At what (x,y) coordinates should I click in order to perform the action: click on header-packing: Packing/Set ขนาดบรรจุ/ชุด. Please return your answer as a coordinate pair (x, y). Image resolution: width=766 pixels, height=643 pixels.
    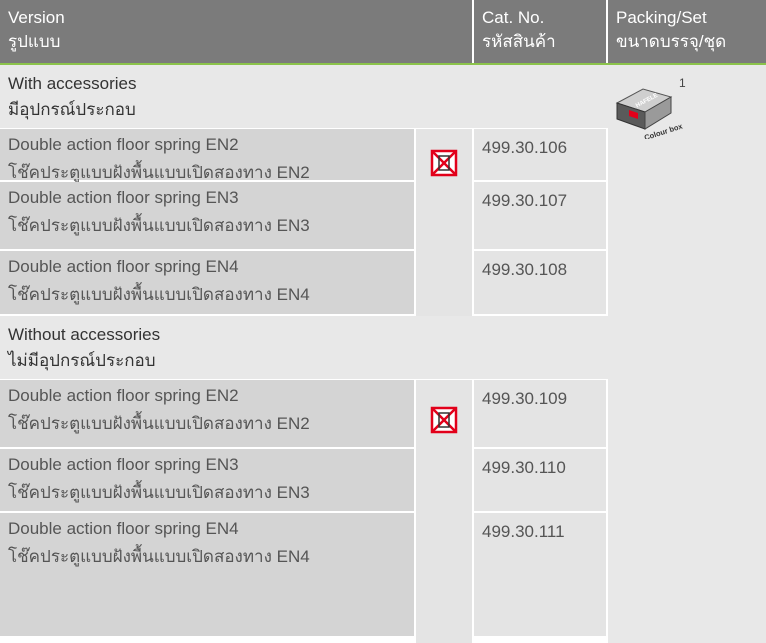
    Looking at the image, I should click on (687, 31).